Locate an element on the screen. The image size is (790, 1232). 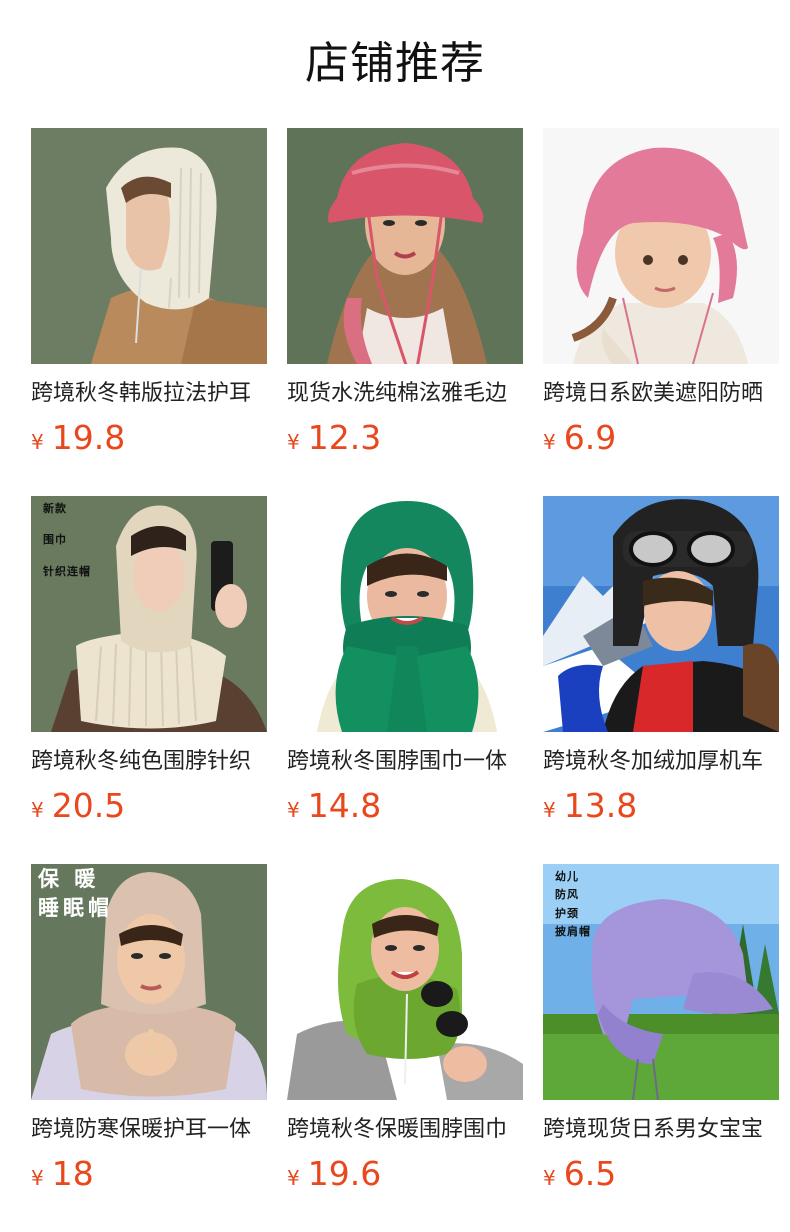
product-title: 跨境秋冬加绒加厚机车 is located at coordinates (661, 762).